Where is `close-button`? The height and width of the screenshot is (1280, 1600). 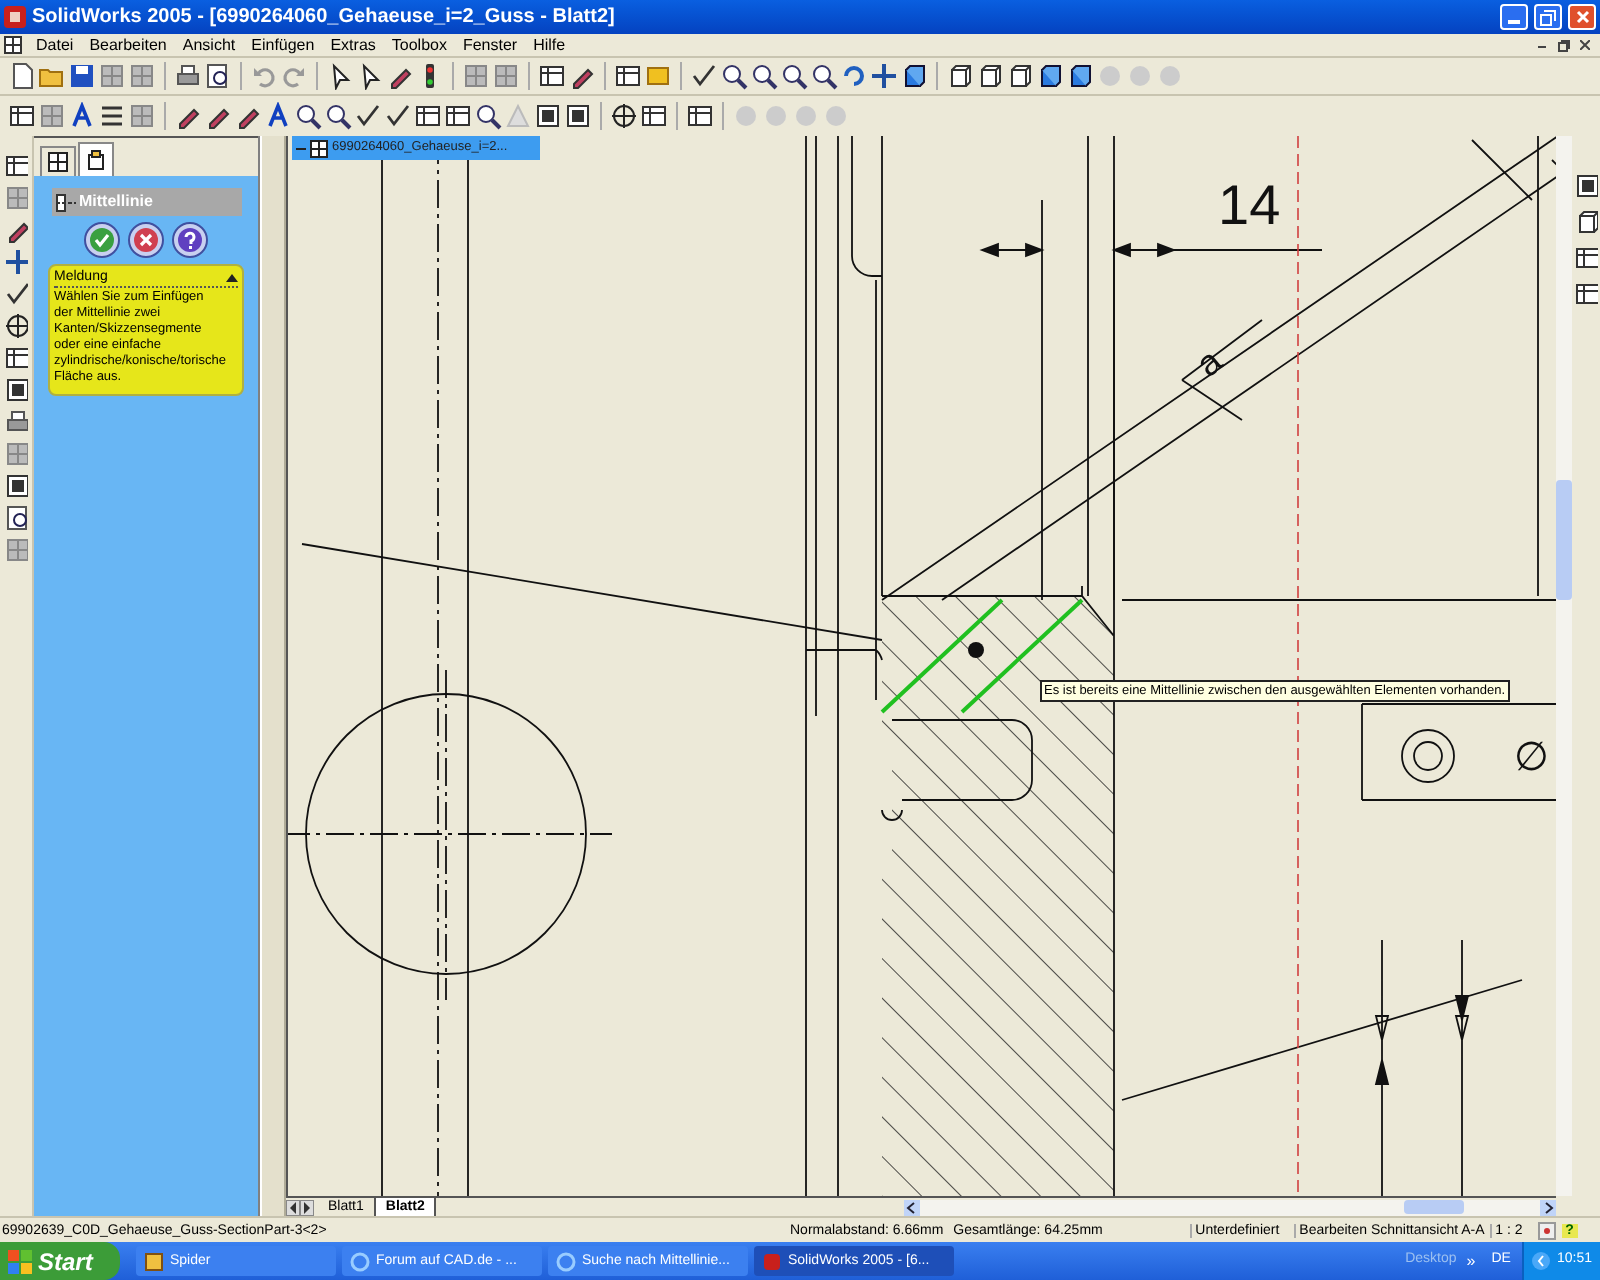
close-button is located at coordinates (1582, 17).